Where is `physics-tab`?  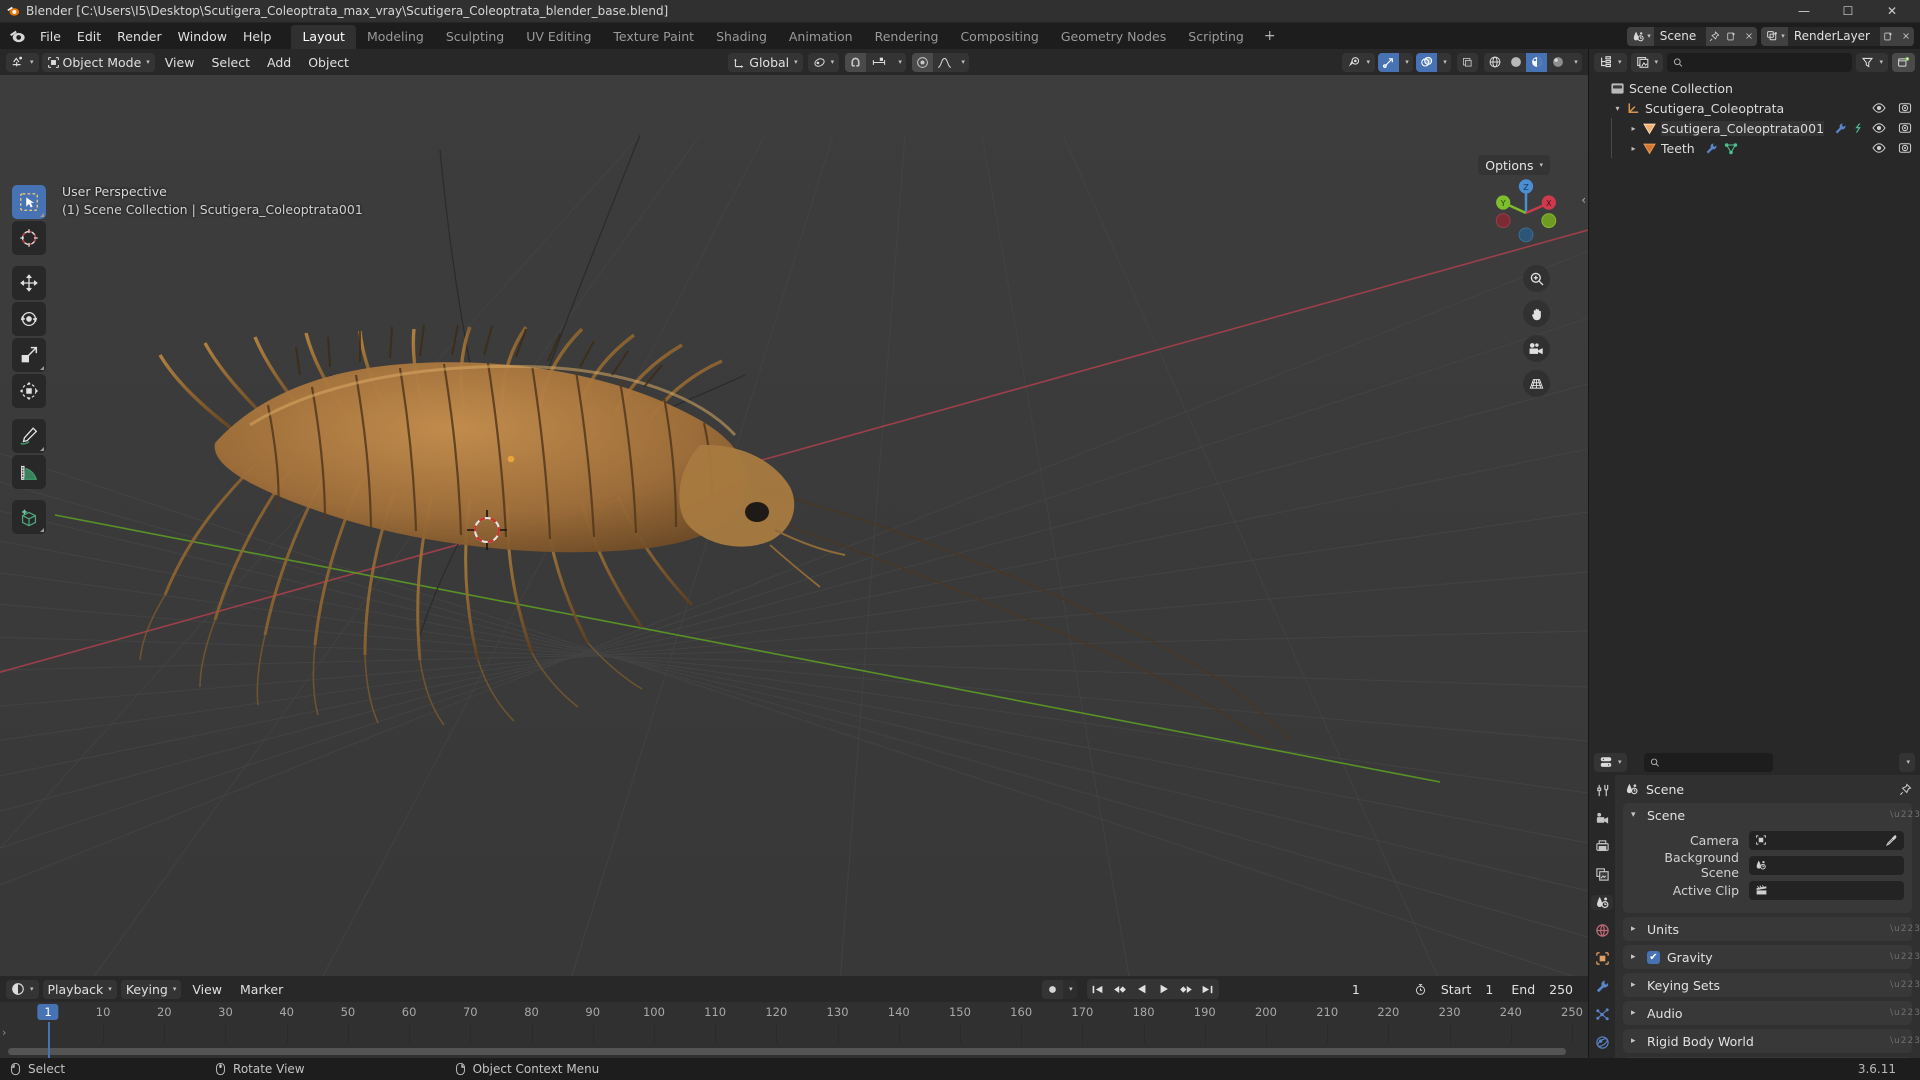
physics-tab is located at coordinates (1602, 1042).